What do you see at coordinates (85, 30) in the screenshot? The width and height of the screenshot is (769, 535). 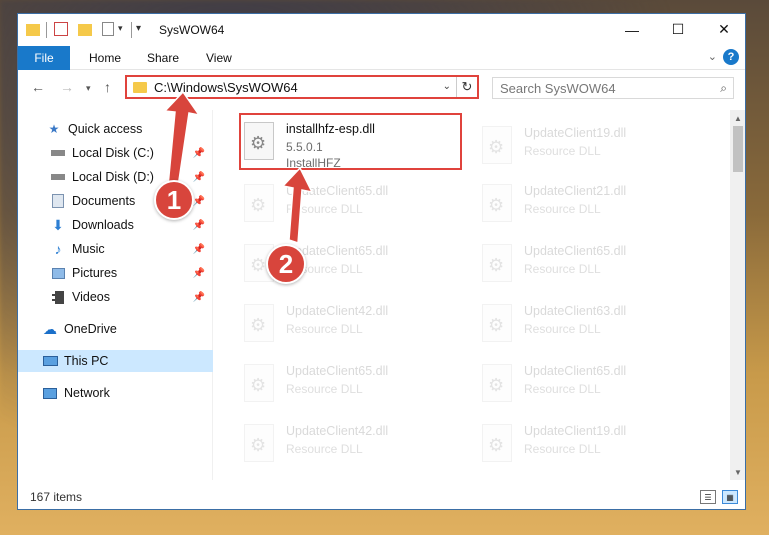 I see `new-folder-icon` at bounding box center [85, 30].